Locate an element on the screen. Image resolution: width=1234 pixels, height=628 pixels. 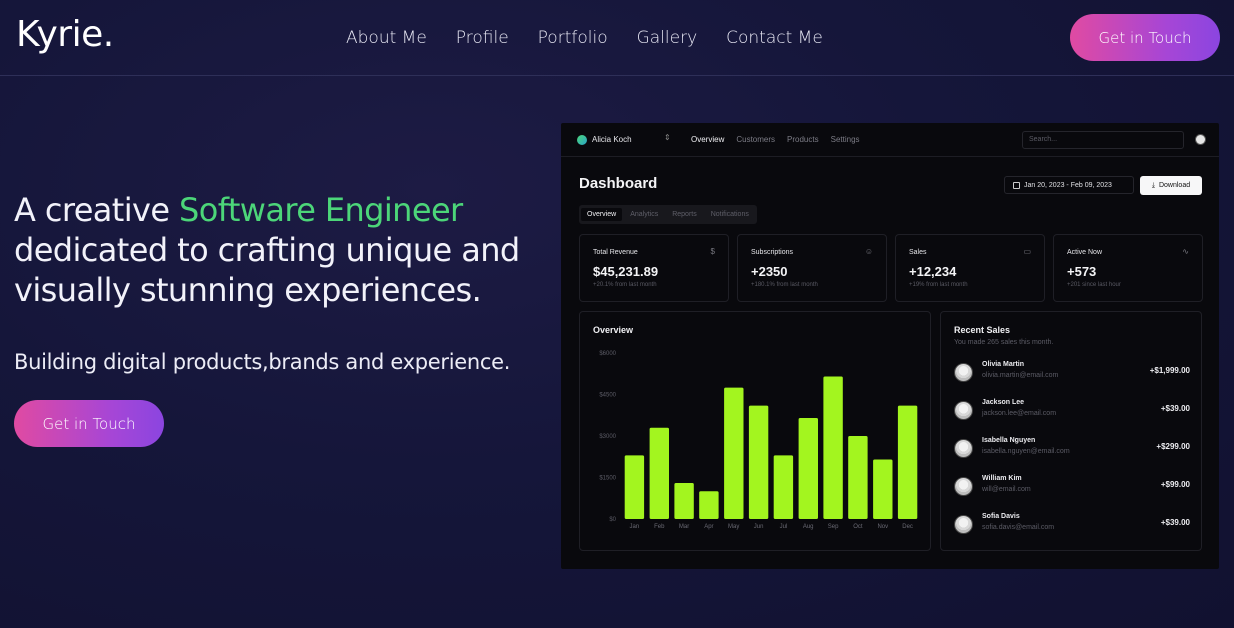
y-tick-label: $1500 is located at coordinates (607, 479).